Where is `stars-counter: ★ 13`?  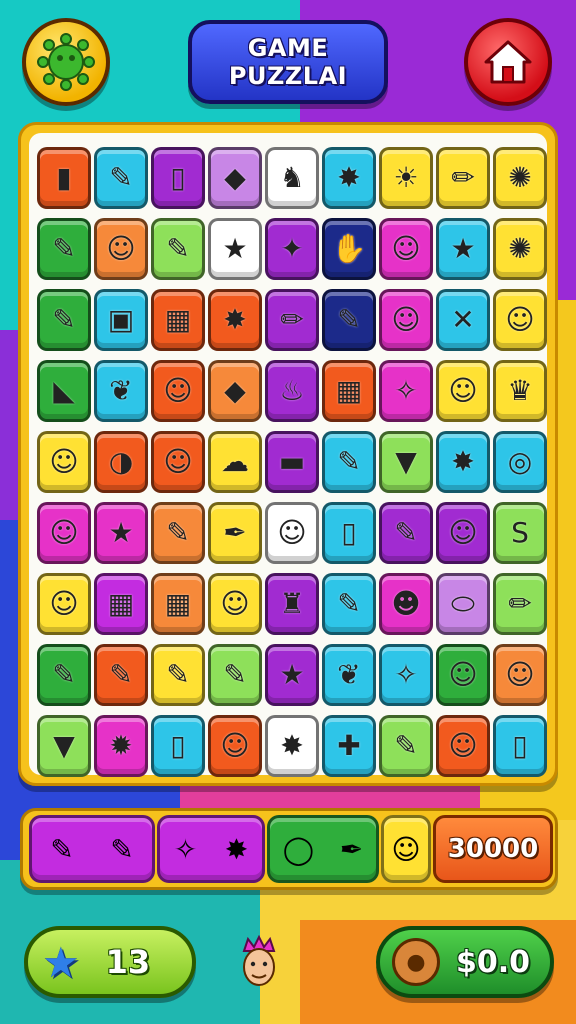
stars-counter: ★ 13 is located at coordinates (110, 962).